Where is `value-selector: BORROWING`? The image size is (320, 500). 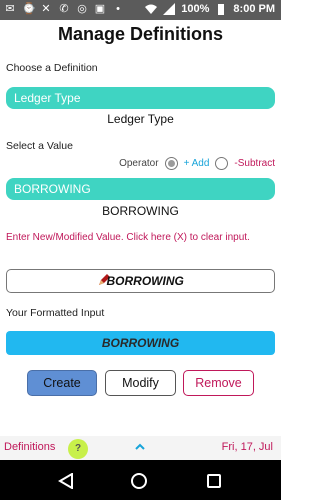
value-selector: BORROWING is located at coordinates (140, 189).